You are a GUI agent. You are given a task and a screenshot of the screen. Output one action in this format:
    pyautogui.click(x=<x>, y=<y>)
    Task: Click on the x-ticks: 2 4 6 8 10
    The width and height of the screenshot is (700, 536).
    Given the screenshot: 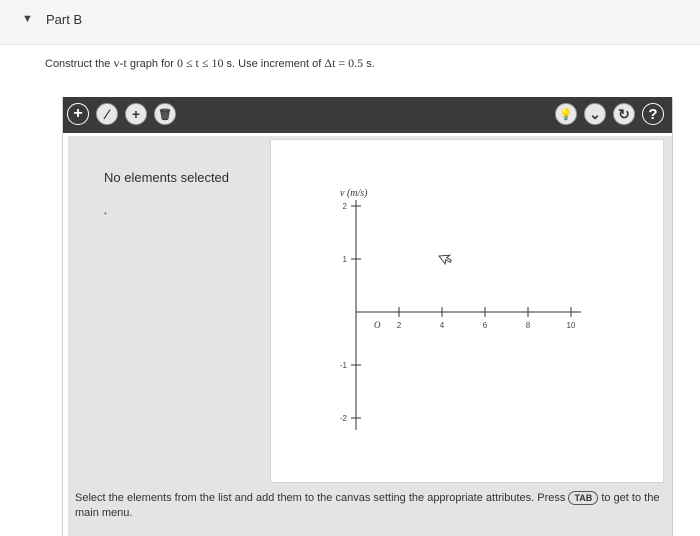 What is the action you would take?
    pyautogui.click(x=486, y=318)
    